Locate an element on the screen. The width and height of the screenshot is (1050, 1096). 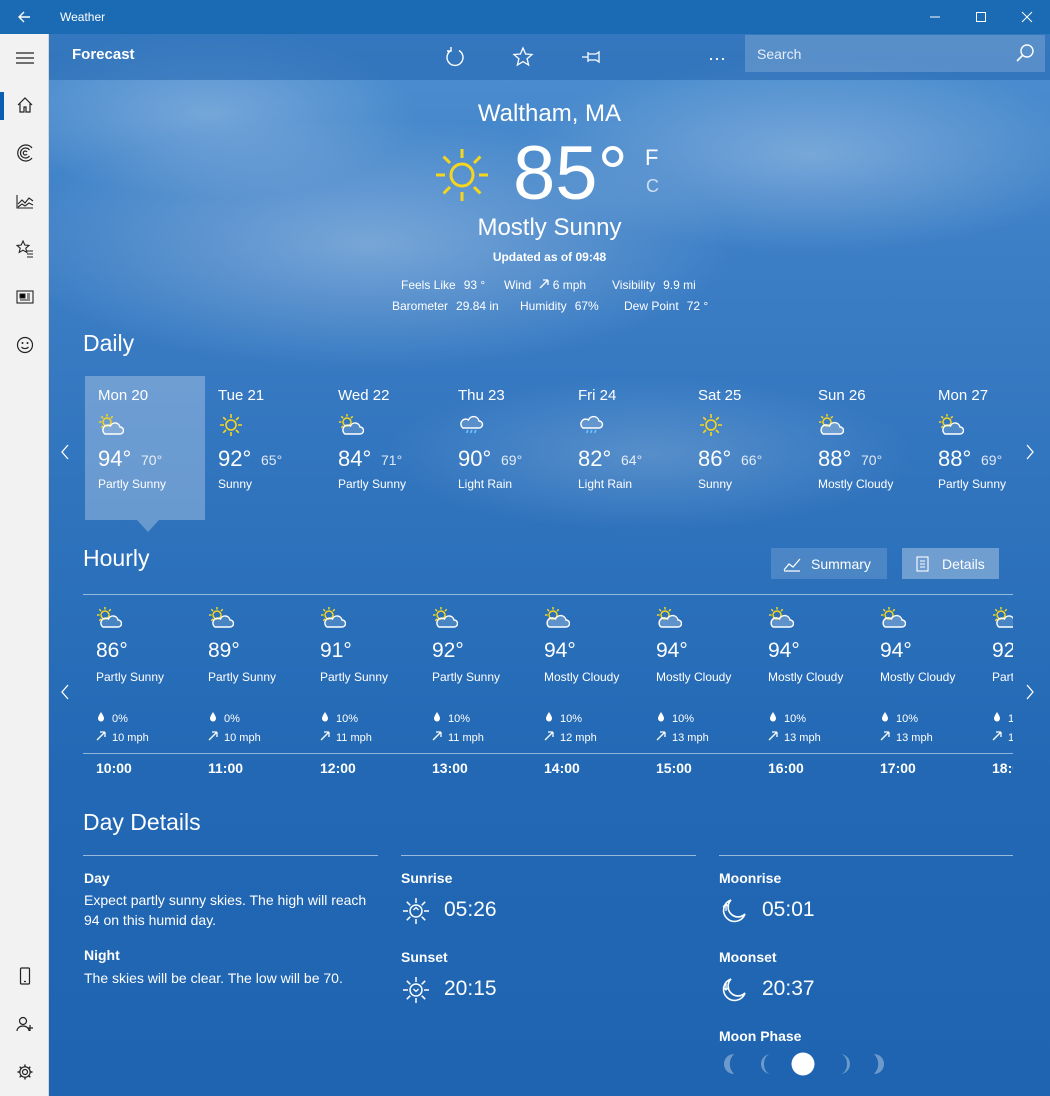
precipitation-chance: 0% is located at coordinates (224, 718).